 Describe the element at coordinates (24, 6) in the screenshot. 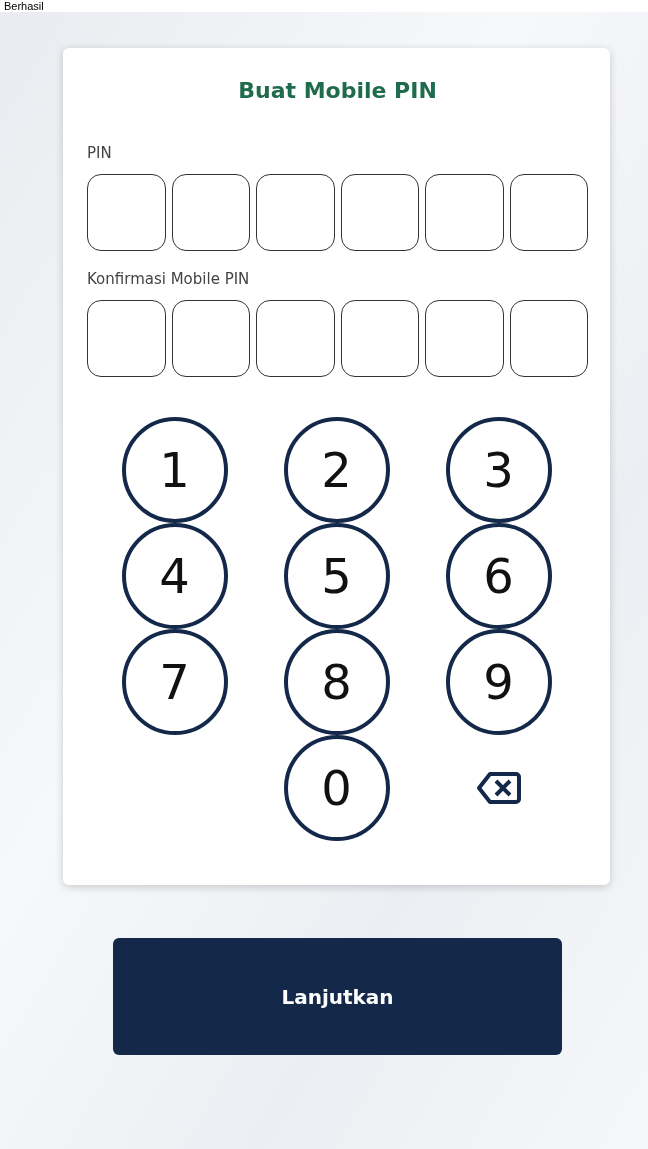

I see `header-text: Berhasil` at that location.